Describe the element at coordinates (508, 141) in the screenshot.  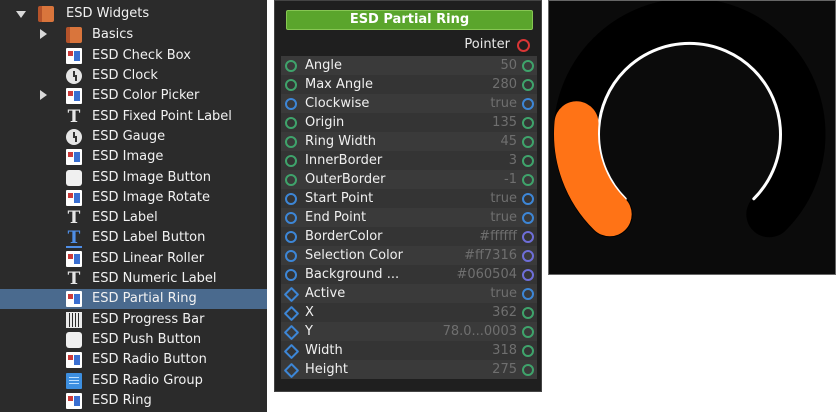
I see `prop-value: 45` at that location.